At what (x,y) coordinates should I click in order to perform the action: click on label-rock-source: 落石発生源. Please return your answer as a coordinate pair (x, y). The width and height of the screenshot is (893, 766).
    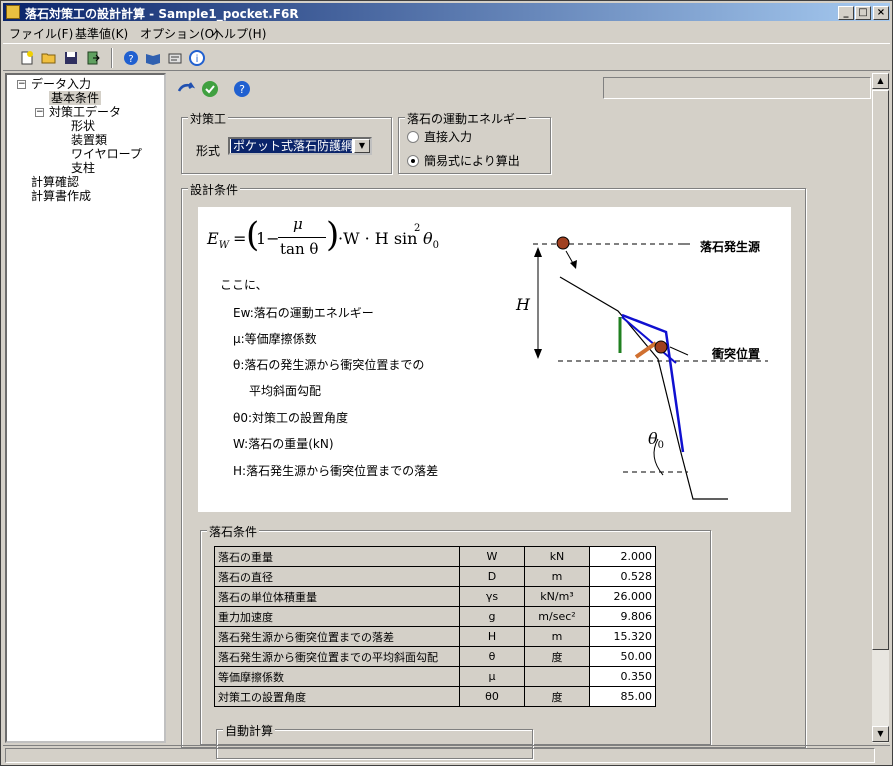
    Looking at the image, I should click on (730, 247).